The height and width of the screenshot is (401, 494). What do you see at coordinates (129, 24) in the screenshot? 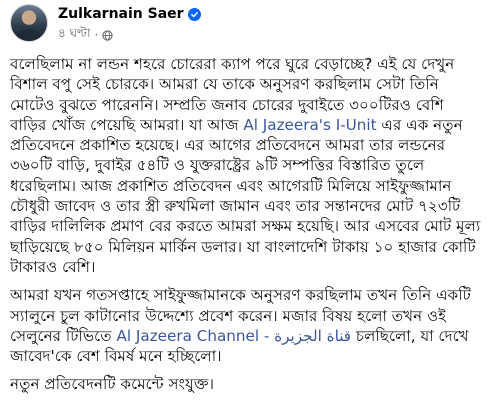
I see `post-meta: Zulkarnain Saer ৪ ঘণ্টা ·` at bounding box center [129, 24].